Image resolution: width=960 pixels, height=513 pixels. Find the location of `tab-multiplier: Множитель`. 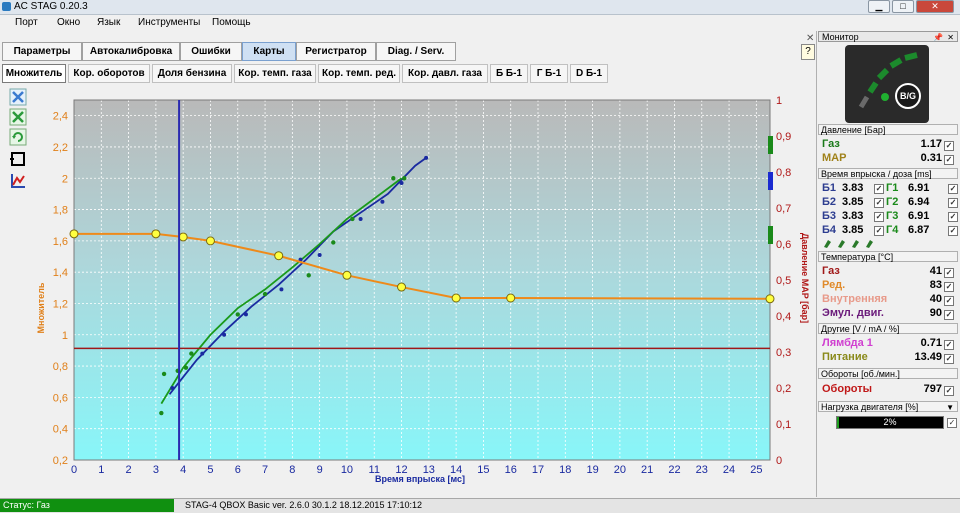

tab-multiplier: Множитель is located at coordinates (34, 73).